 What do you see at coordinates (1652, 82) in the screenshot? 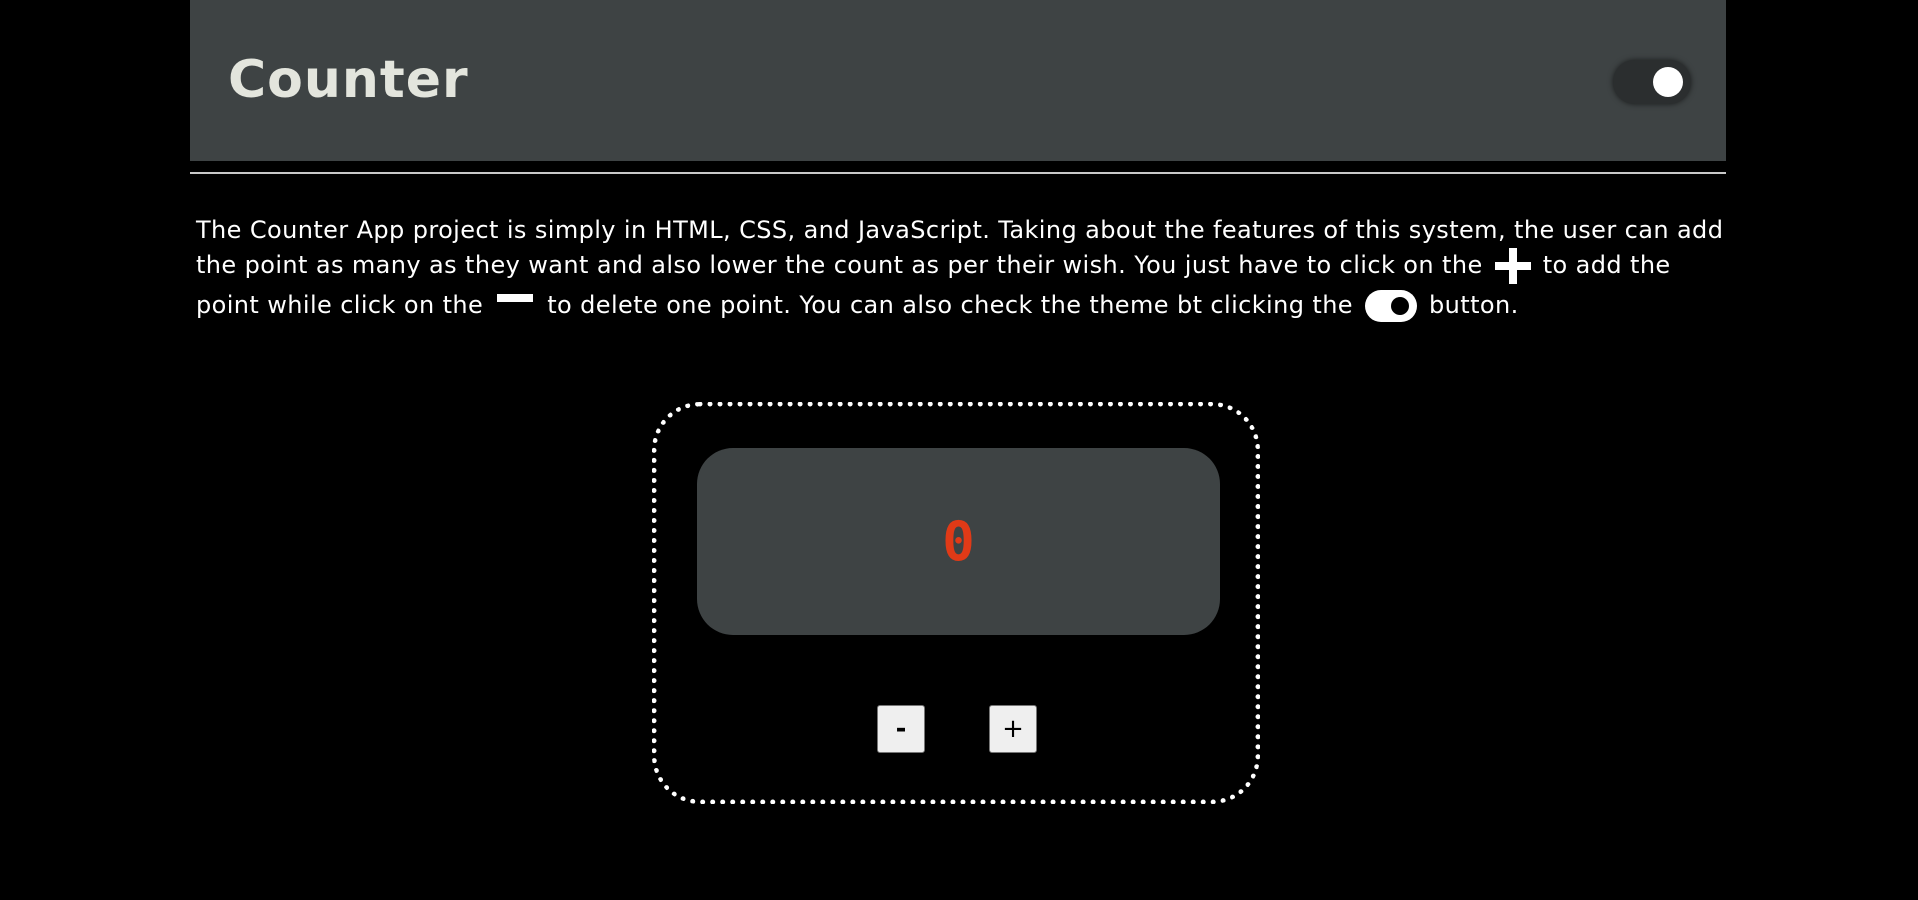
I see `theme-toggle` at bounding box center [1652, 82].